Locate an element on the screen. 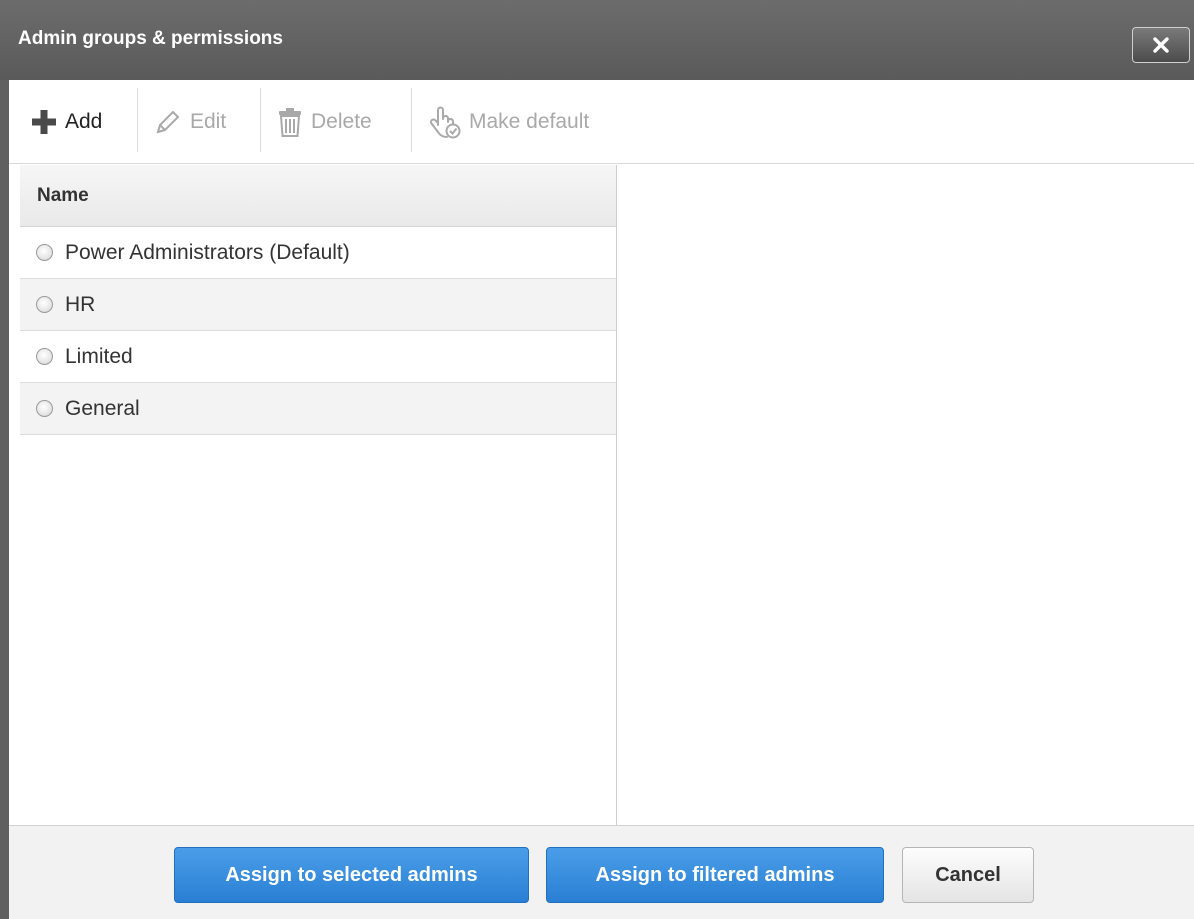 This screenshot has height=919, width=1194. group-name: Power Administrators (Default) is located at coordinates (207, 252).